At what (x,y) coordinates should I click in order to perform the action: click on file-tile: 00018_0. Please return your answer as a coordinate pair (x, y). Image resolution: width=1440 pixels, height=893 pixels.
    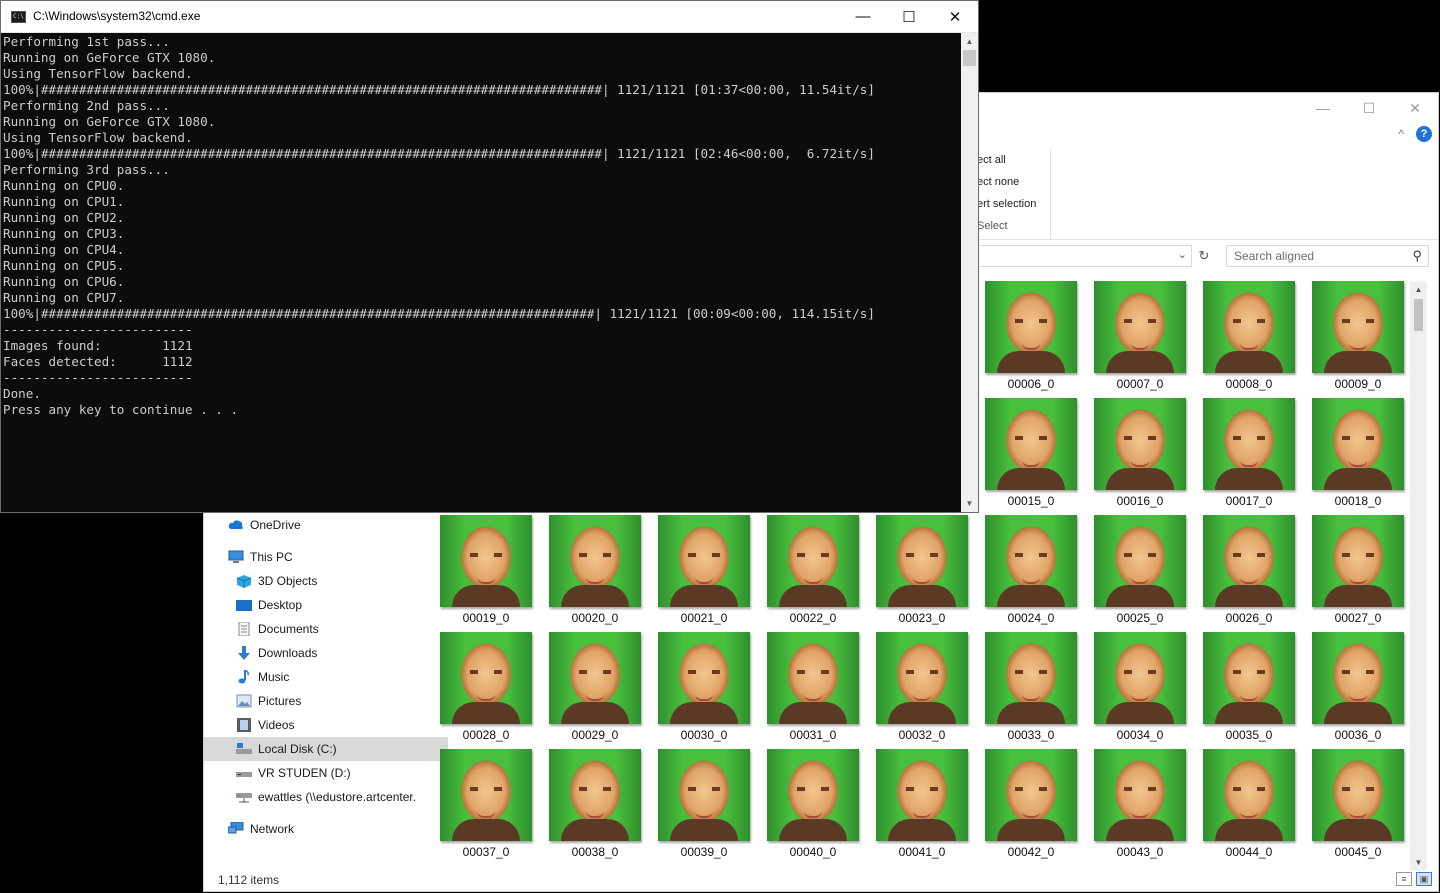
    Looking at the image, I should click on (1358, 453).